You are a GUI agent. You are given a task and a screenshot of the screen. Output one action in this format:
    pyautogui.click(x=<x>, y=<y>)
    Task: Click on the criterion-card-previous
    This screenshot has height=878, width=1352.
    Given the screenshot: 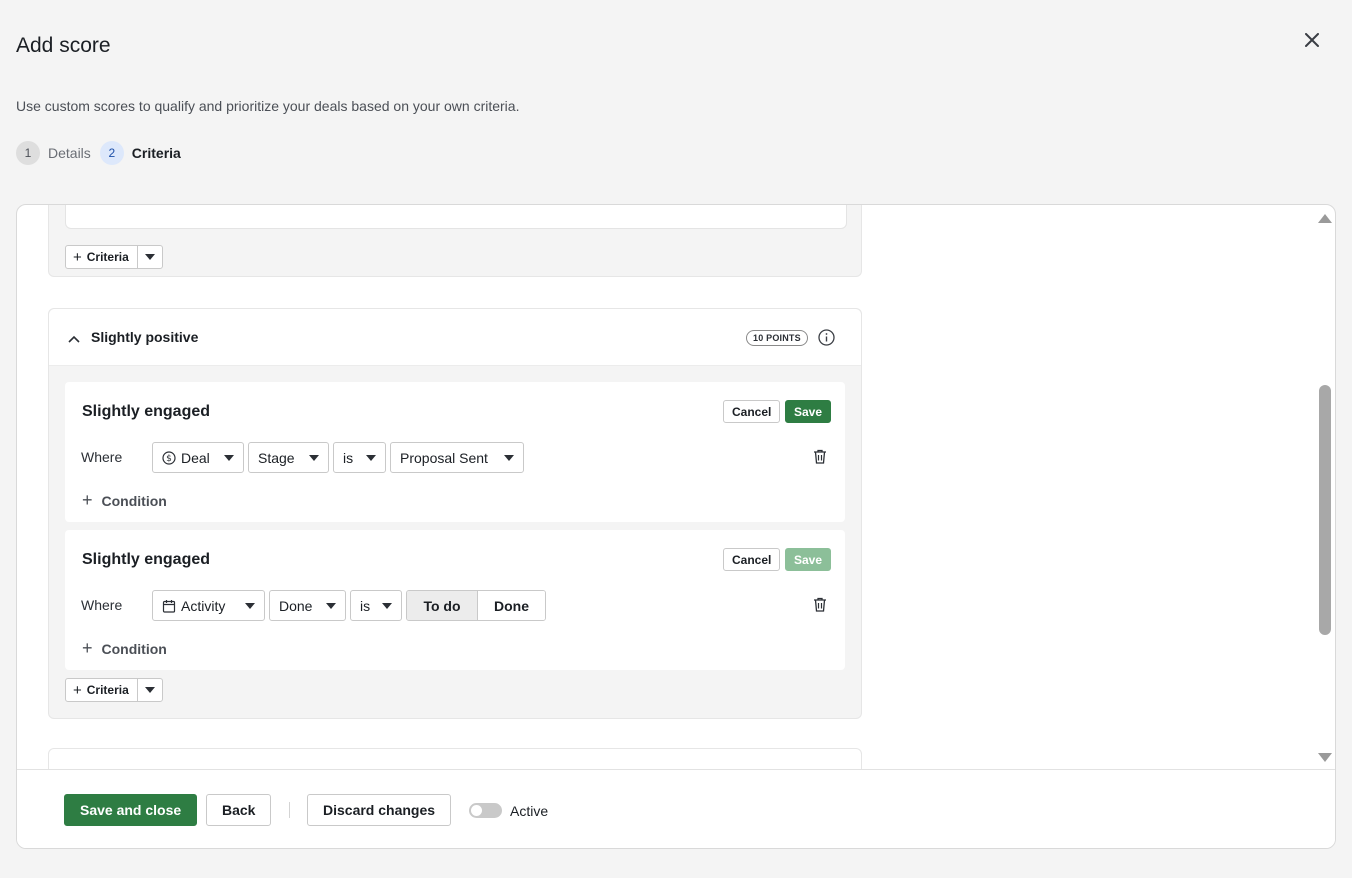 What is the action you would take?
    pyautogui.click(x=456, y=217)
    